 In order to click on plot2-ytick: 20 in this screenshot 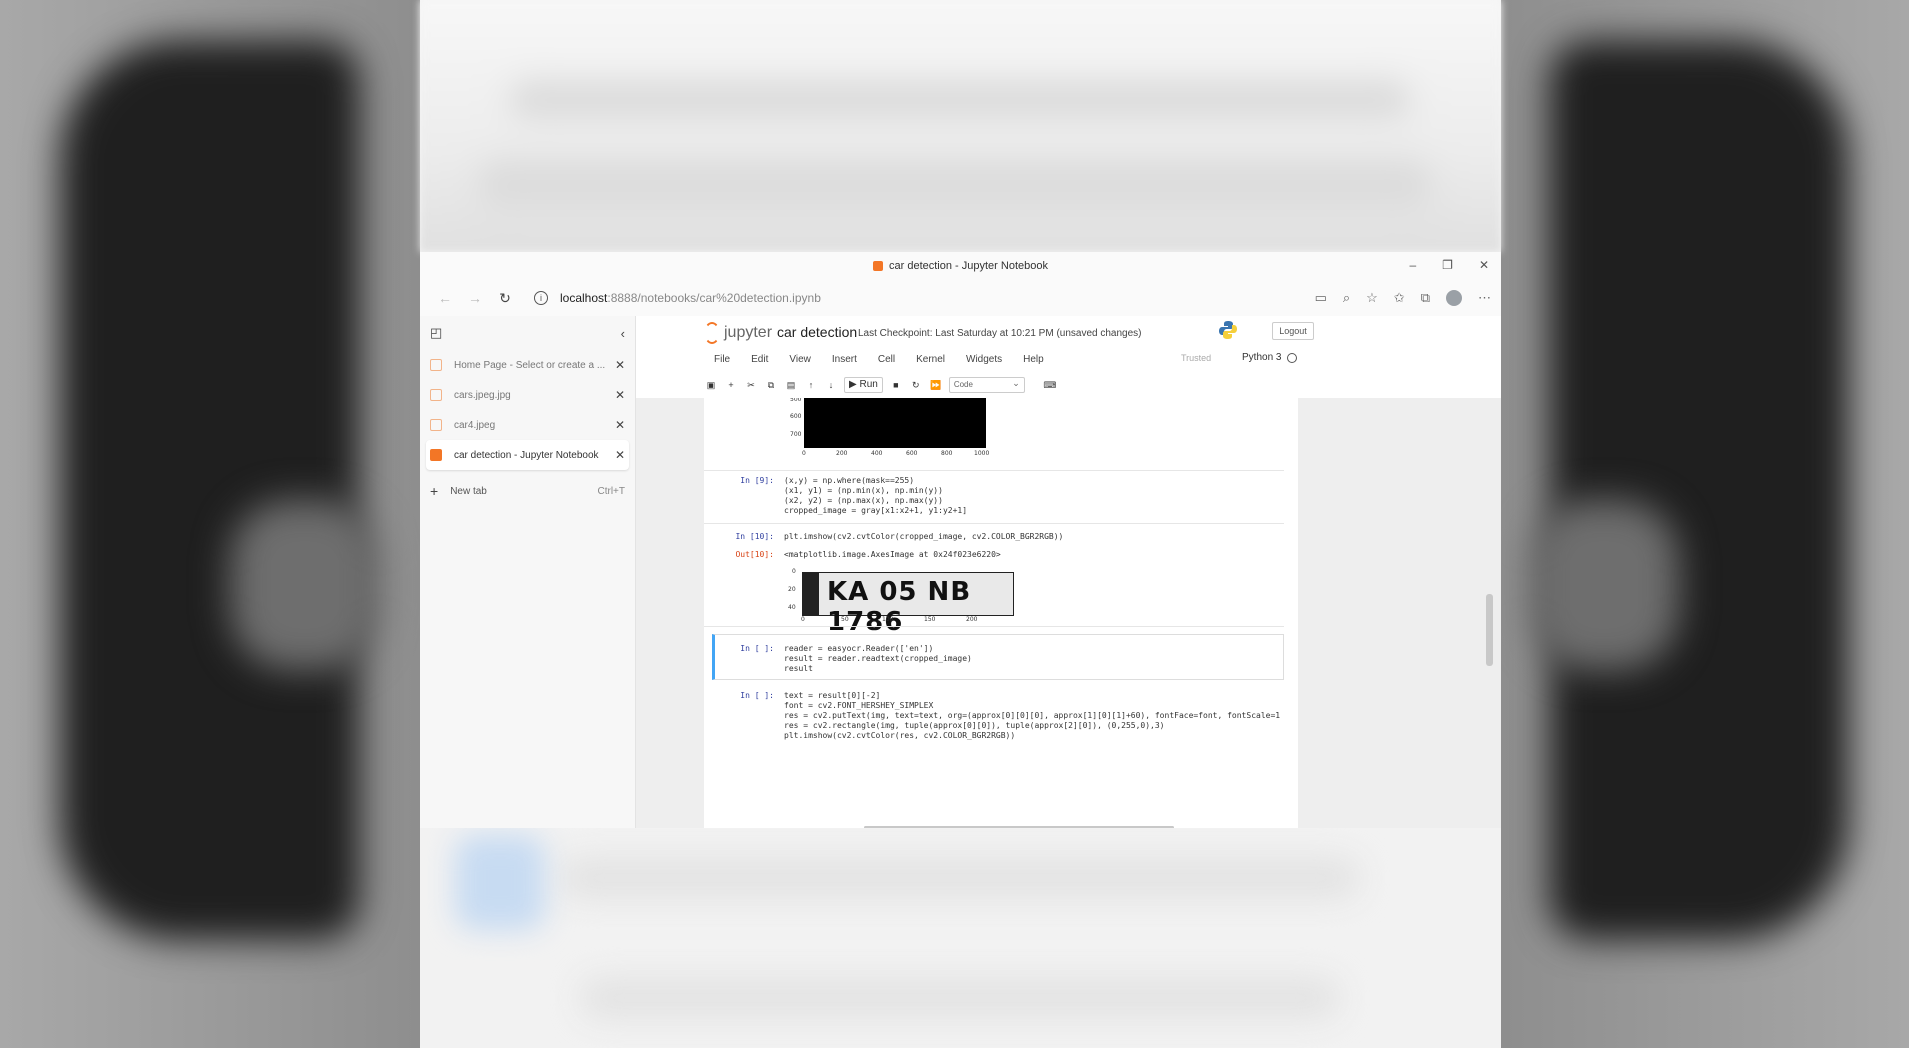, I will do `click(792, 589)`.